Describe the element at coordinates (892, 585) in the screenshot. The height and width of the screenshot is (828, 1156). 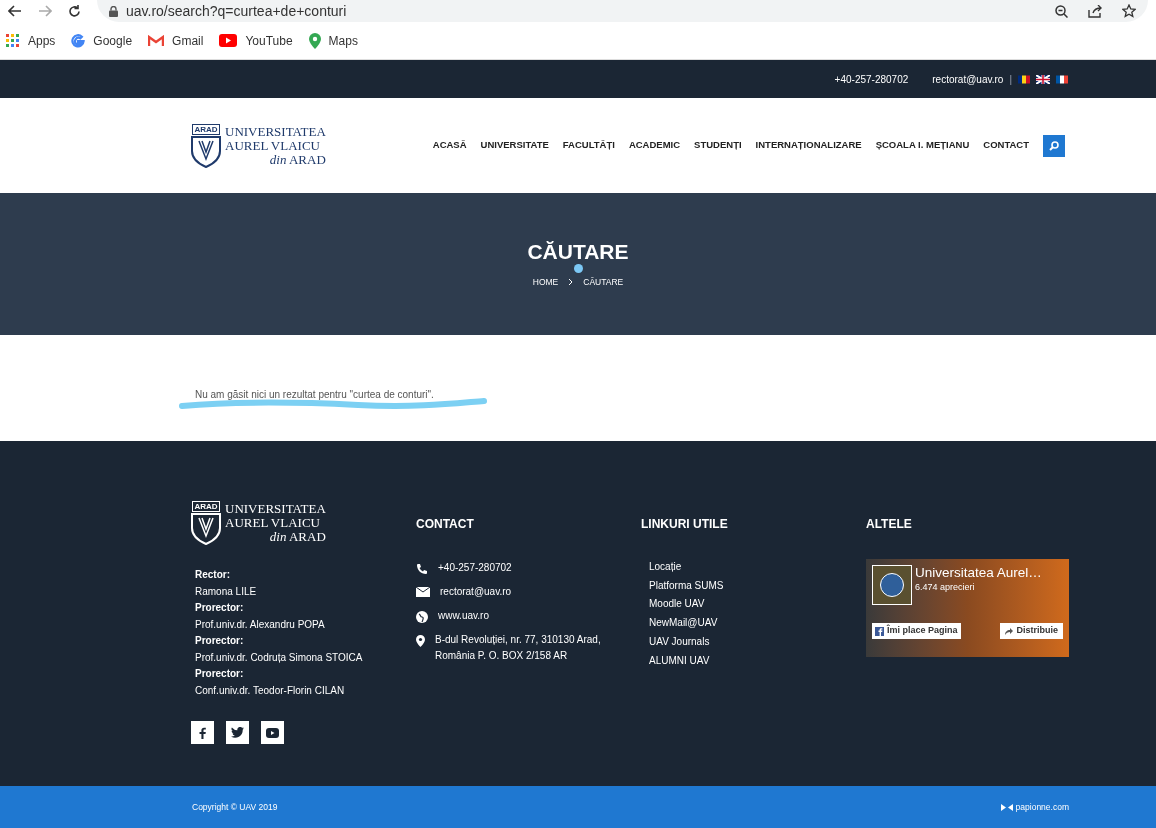
I see `page-avatar` at that location.